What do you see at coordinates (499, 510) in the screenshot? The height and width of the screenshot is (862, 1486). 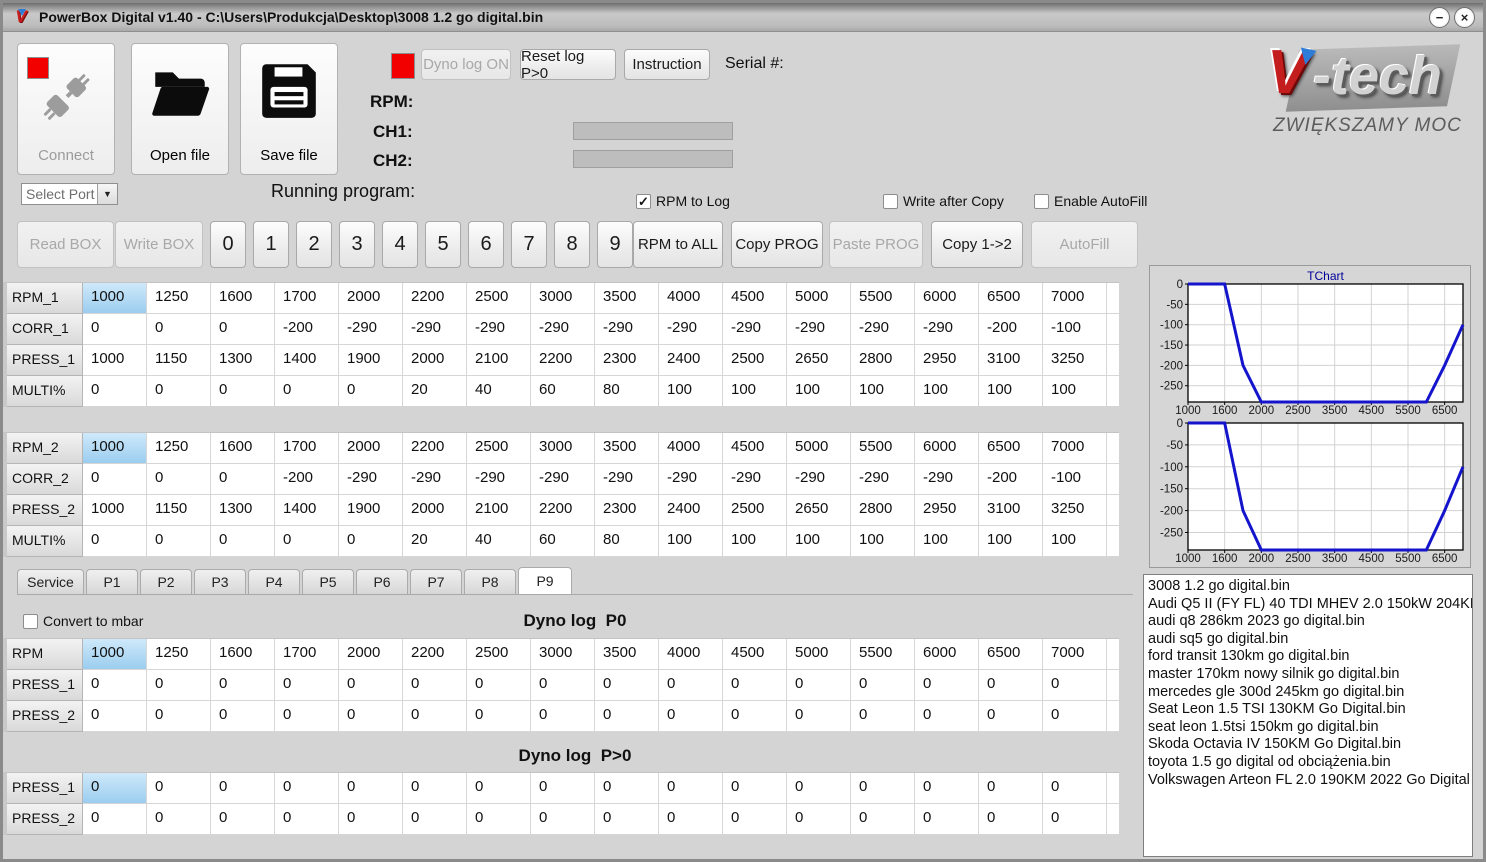 I see `table-cell: 2100` at bounding box center [499, 510].